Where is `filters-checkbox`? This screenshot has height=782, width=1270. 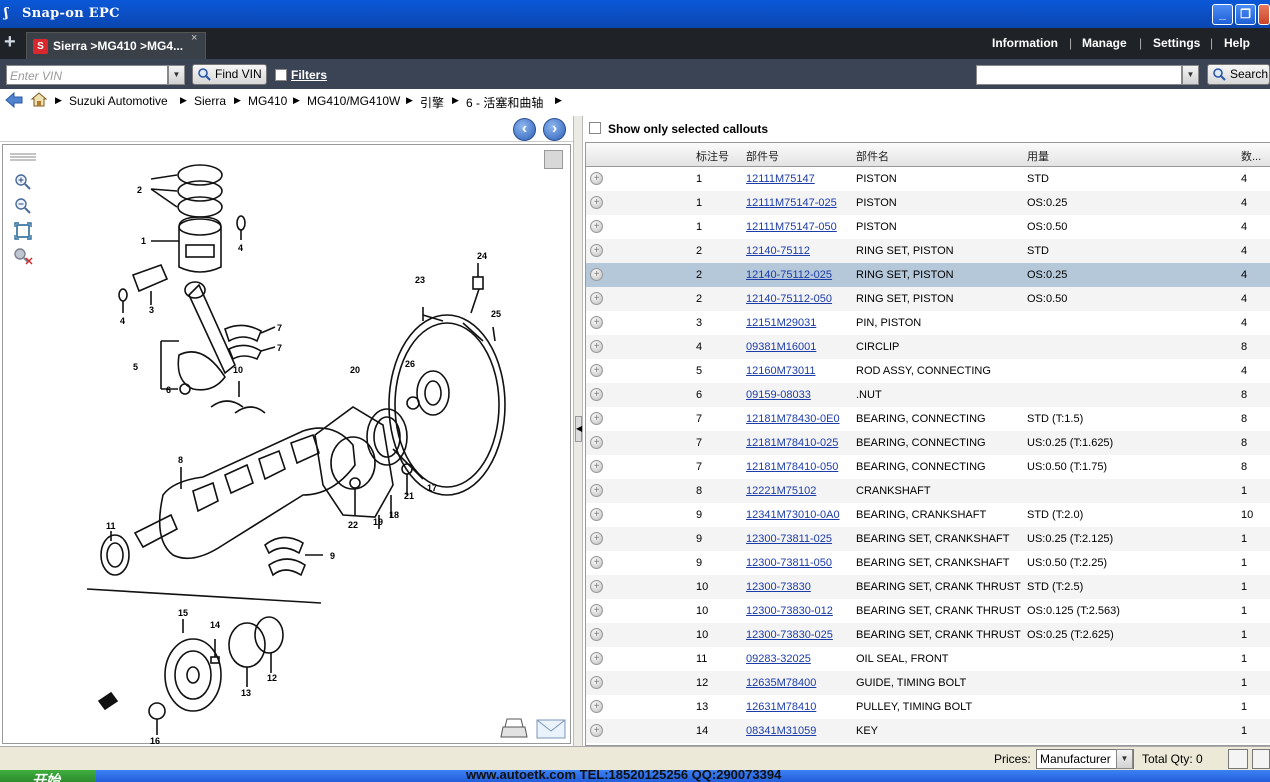 filters-checkbox is located at coordinates (281, 75).